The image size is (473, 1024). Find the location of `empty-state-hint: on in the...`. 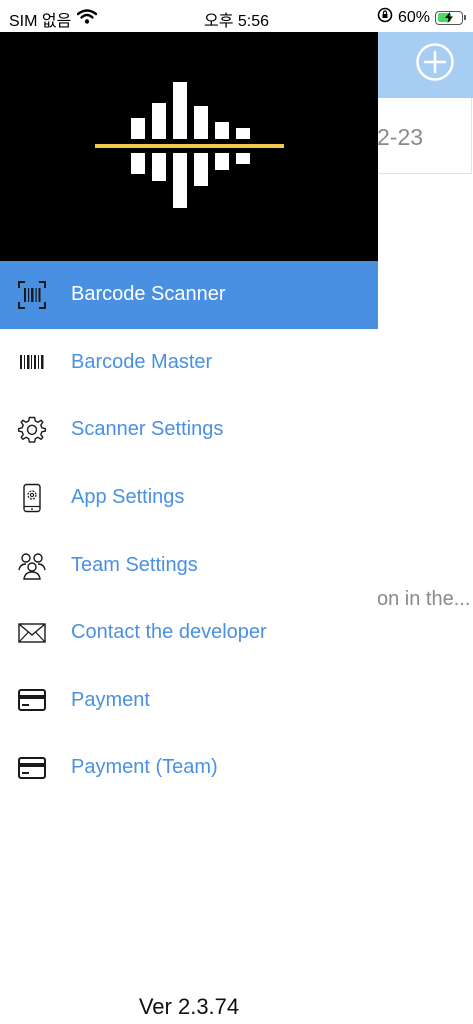

empty-state-hint: on in the... is located at coordinates (424, 599).